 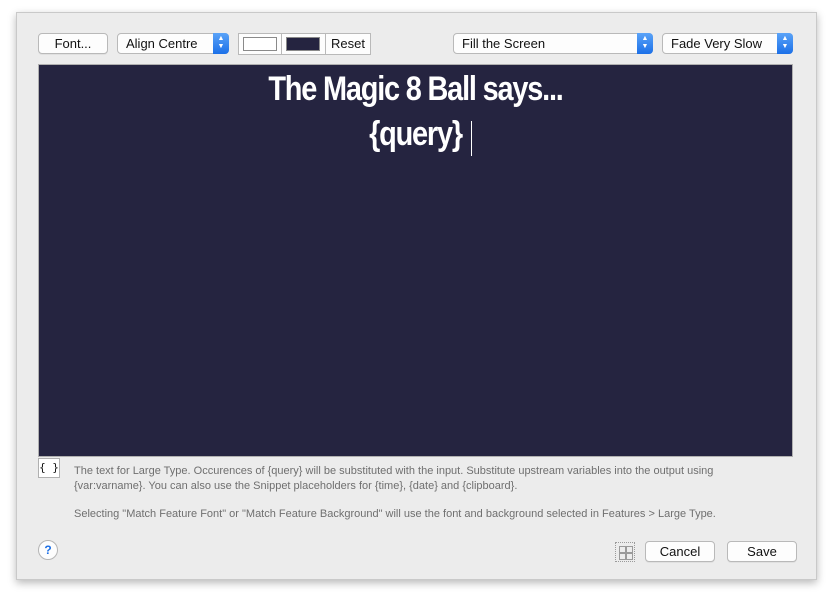 I want to click on help-button: ?, so click(x=48, y=550).